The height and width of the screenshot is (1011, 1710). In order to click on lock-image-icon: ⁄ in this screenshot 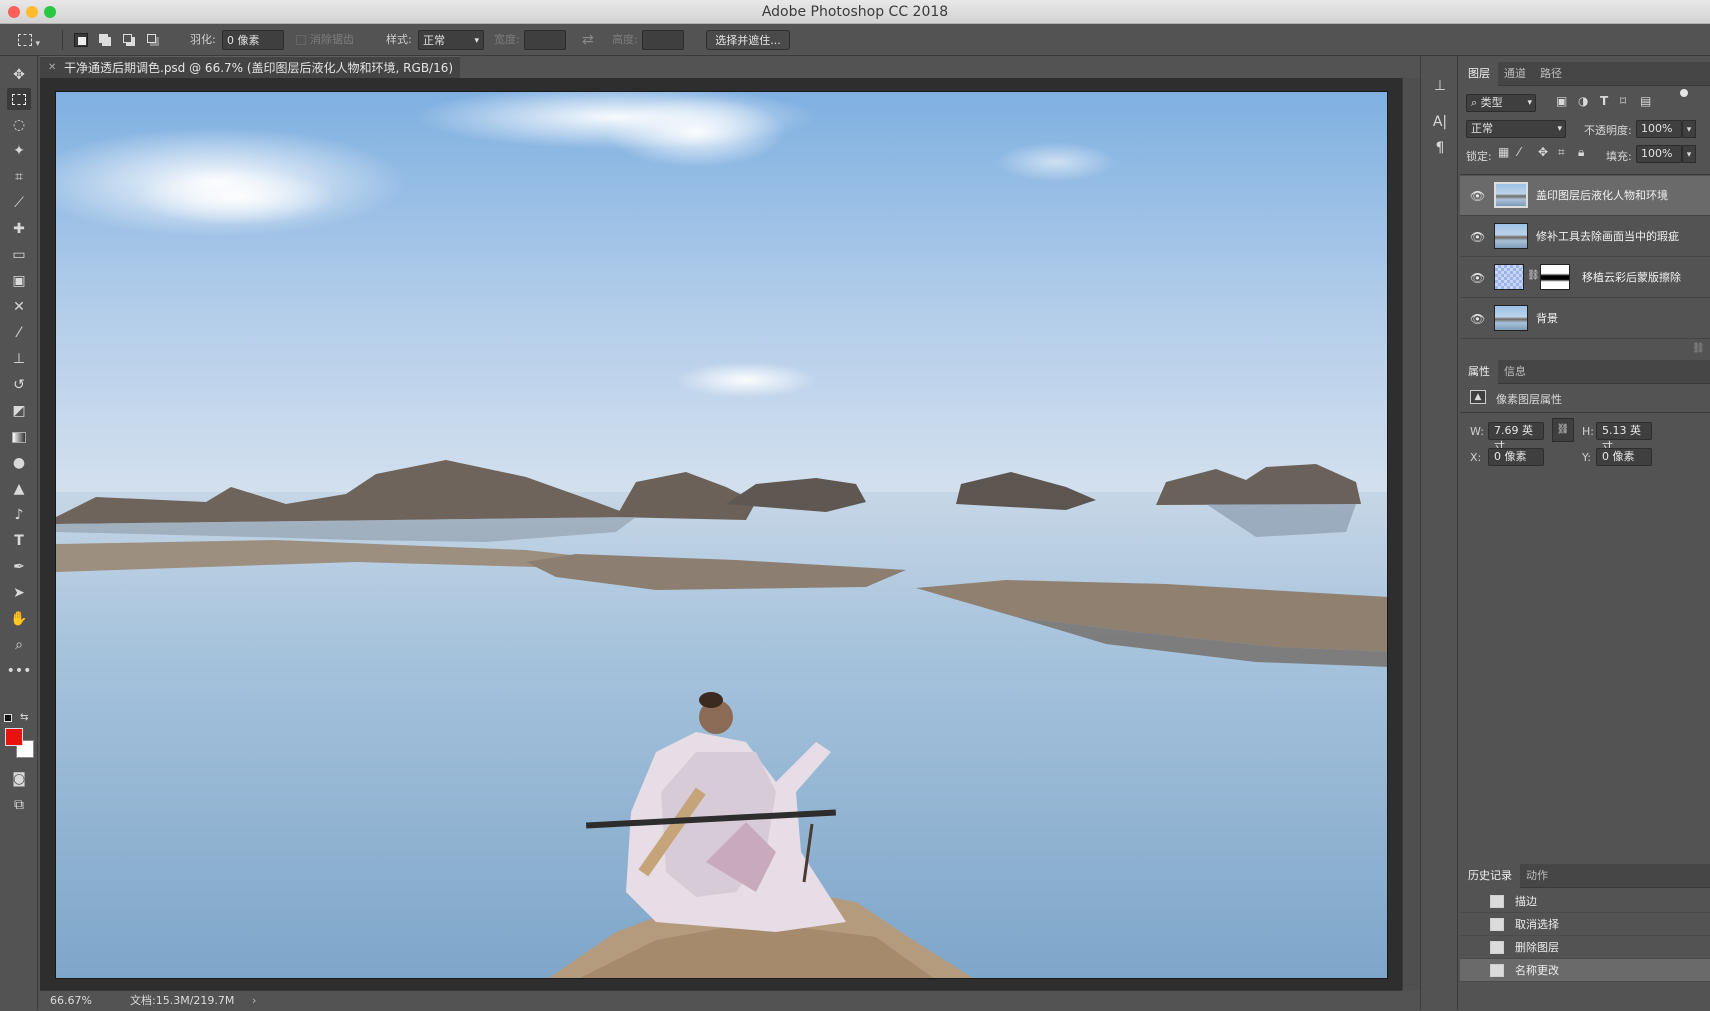, I will do `click(1519, 152)`.